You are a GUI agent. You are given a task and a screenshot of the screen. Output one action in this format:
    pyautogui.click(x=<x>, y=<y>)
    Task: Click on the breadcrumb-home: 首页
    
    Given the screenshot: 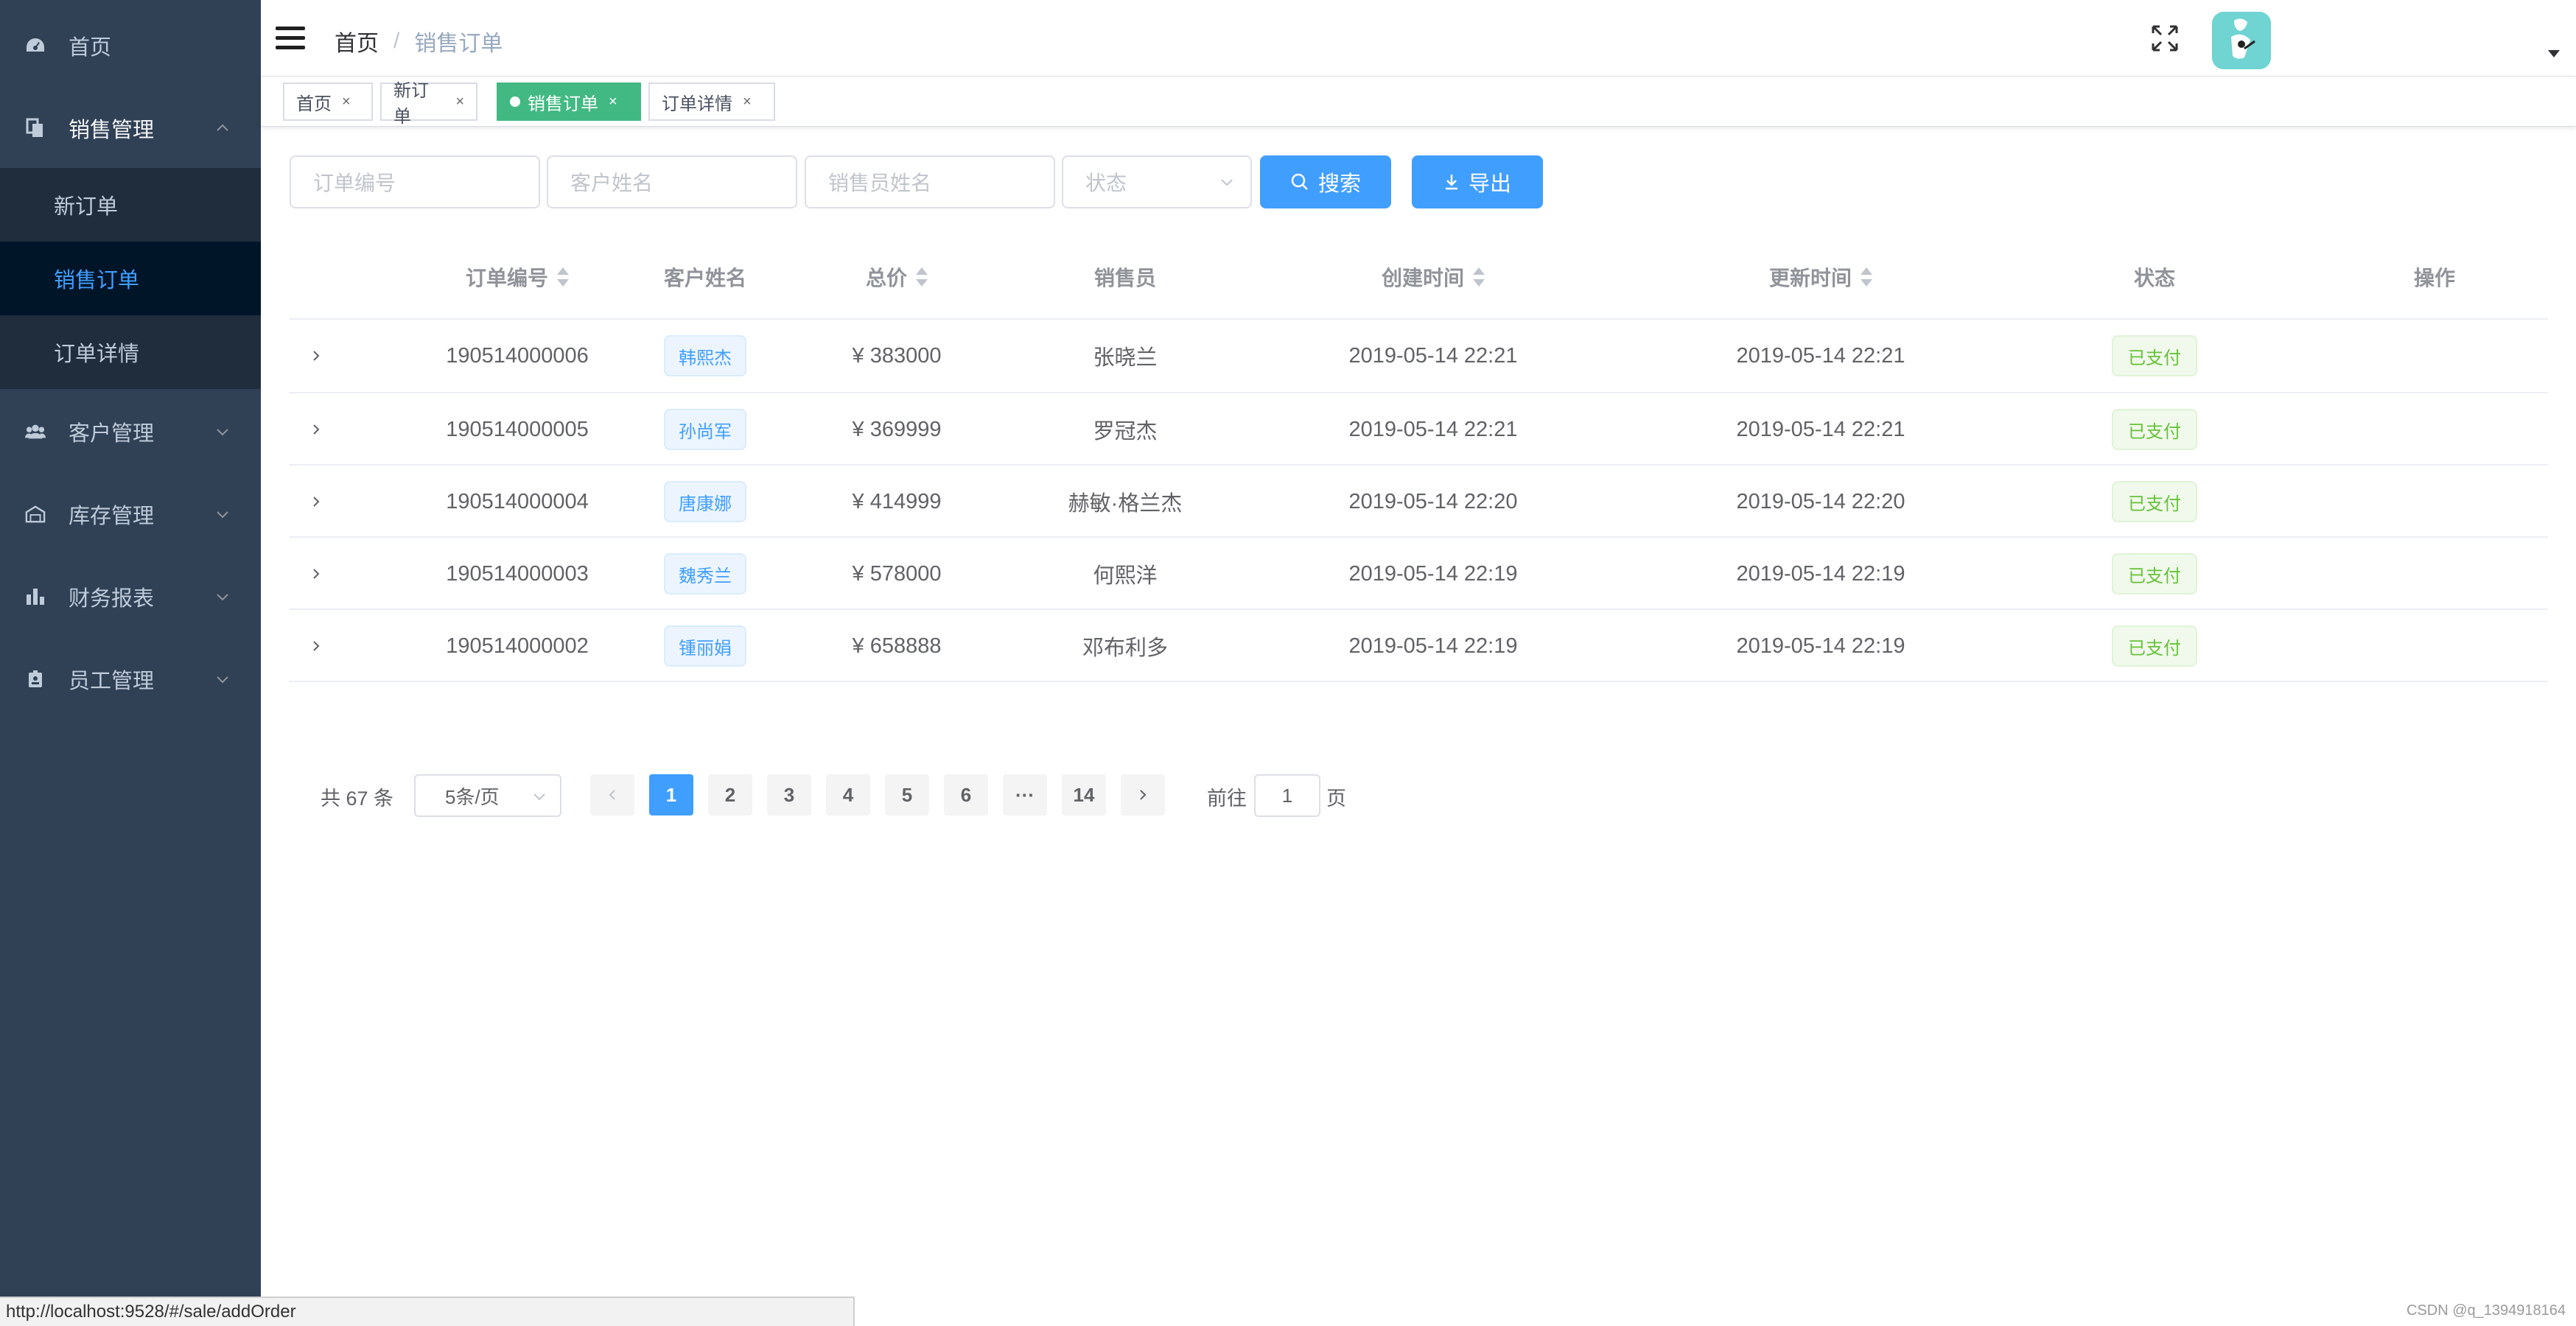 What is the action you would take?
    pyautogui.click(x=357, y=41)
    